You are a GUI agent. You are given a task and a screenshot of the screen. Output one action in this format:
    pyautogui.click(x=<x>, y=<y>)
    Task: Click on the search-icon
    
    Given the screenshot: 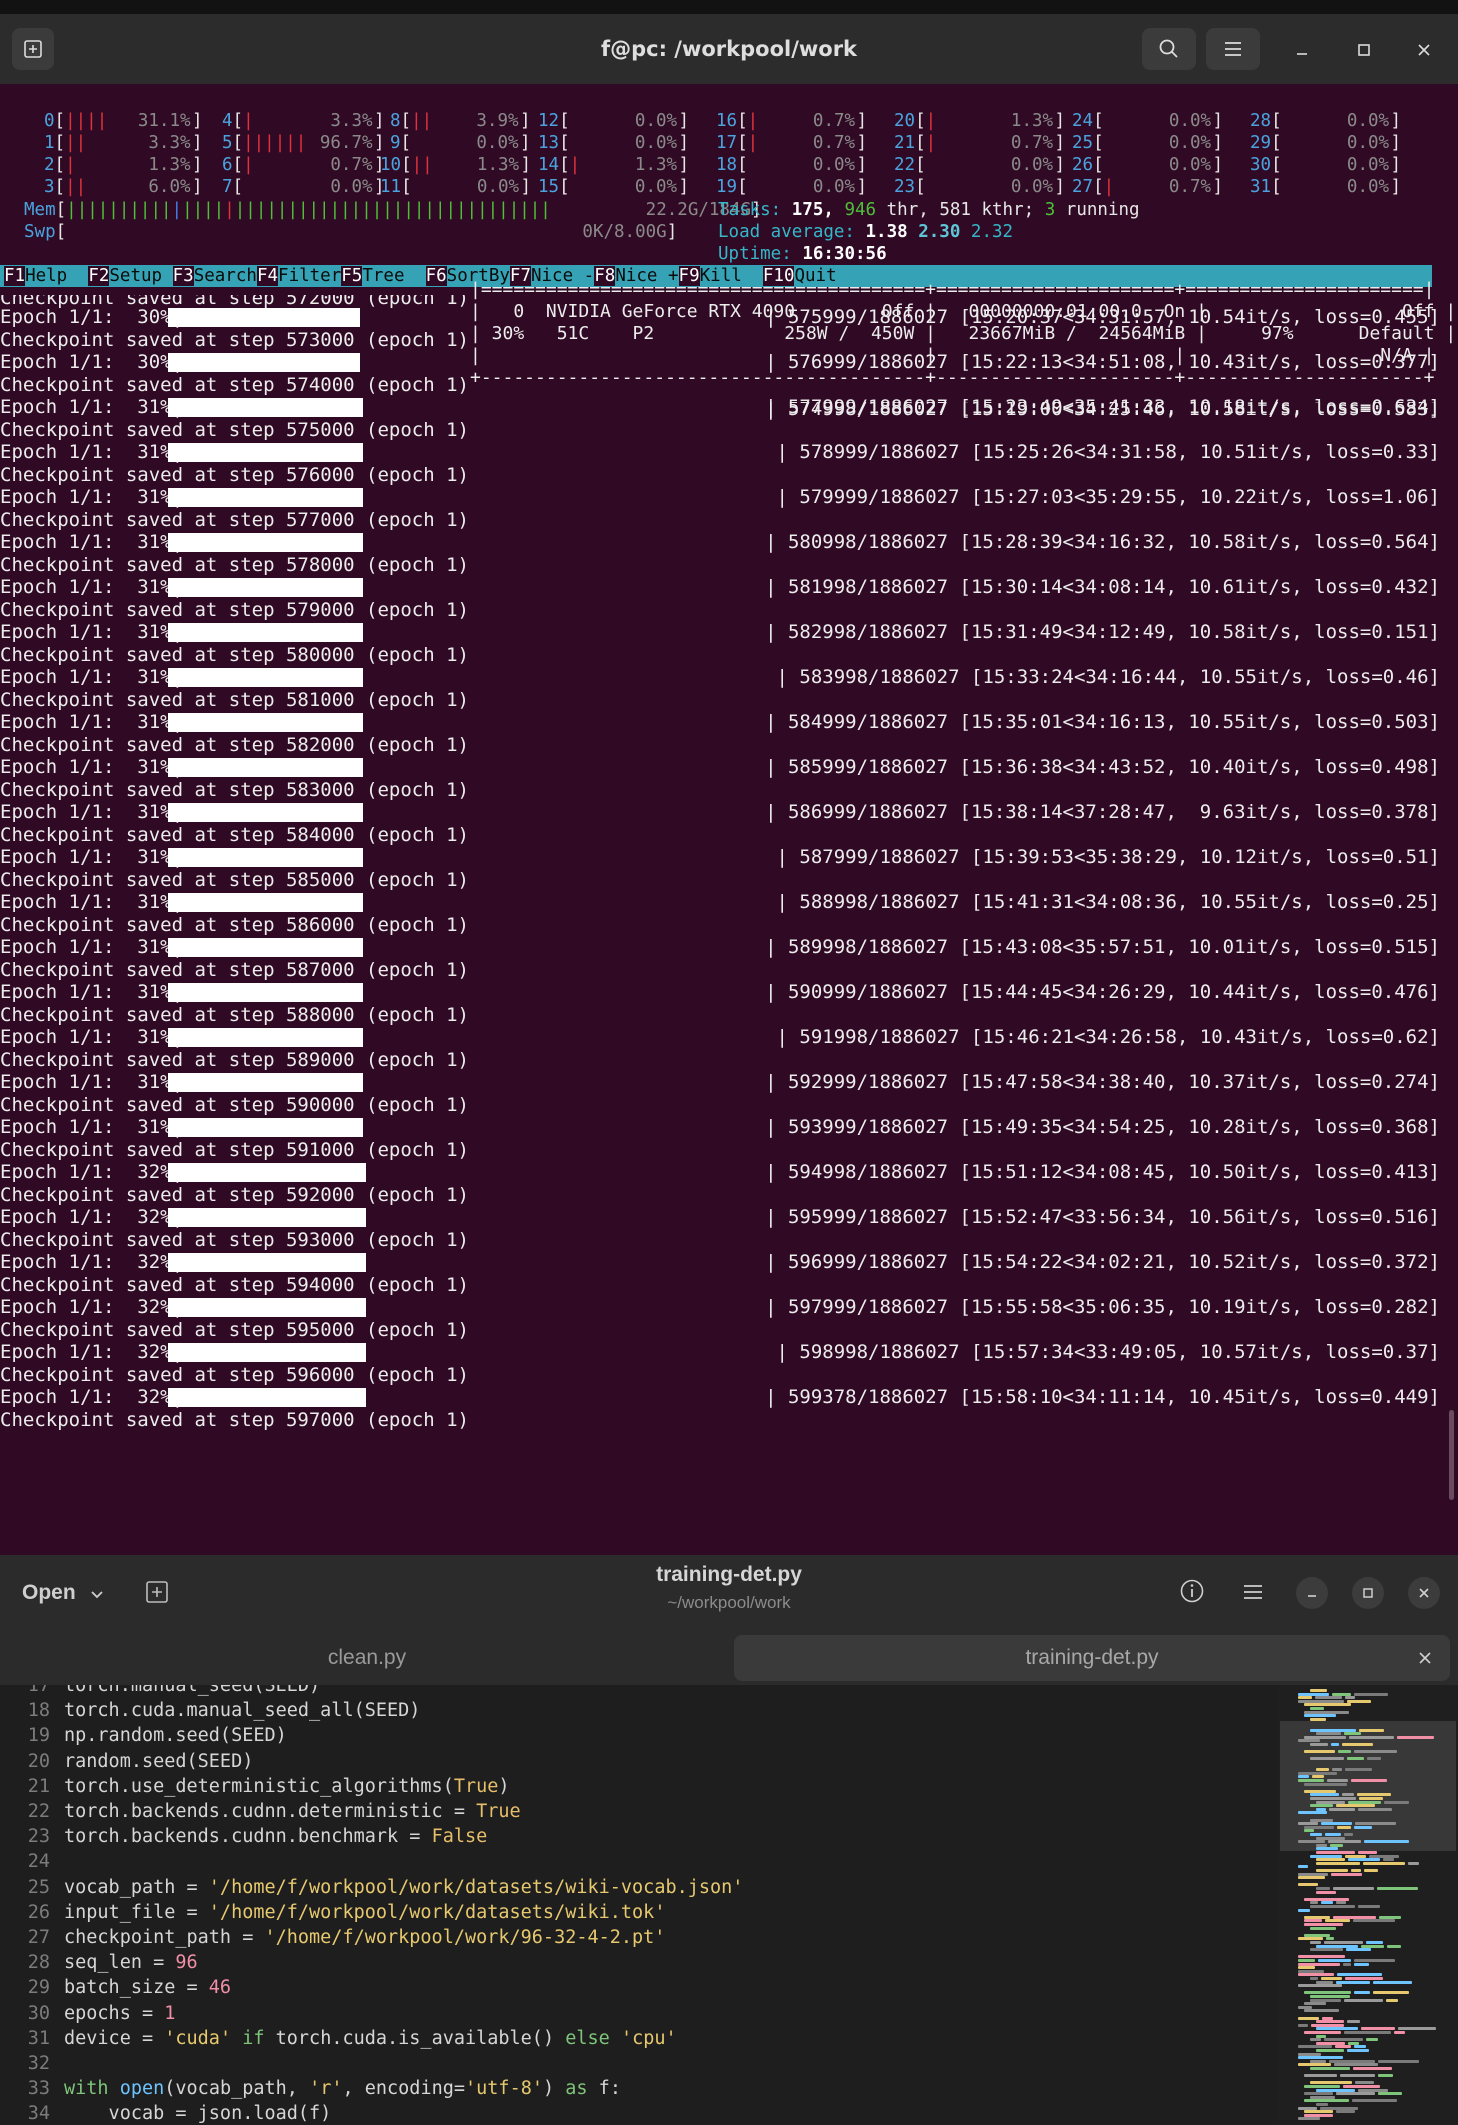 What is the action you would take?
    pyautogui.click(x=1169, y=49)
    